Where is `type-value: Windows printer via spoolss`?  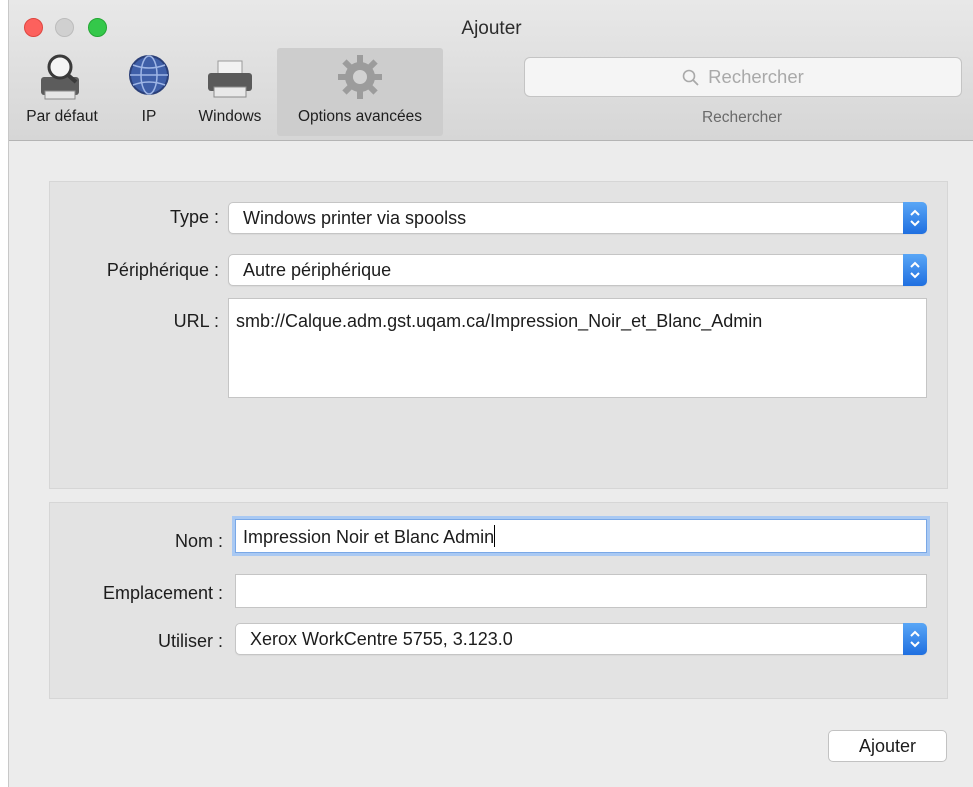 type-value: Windows printer via spoolss is located at coordinates (355, 218).